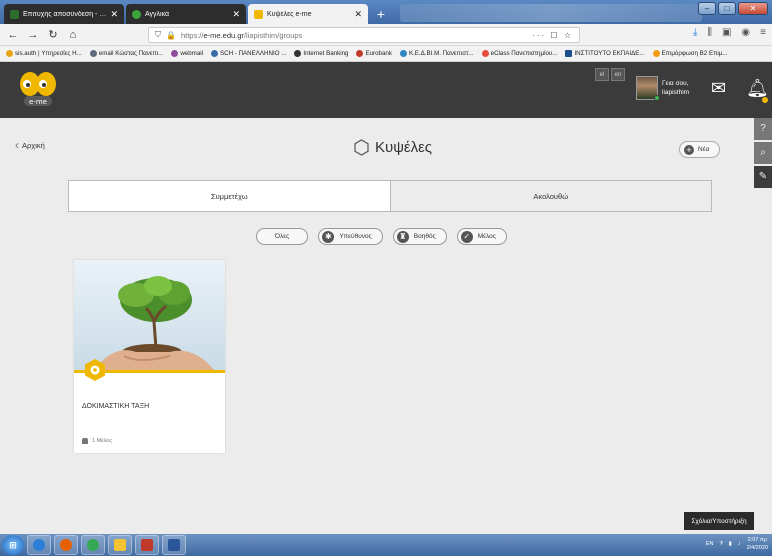  I want to click on sidebar-icon: ▣, so click(726, 32).